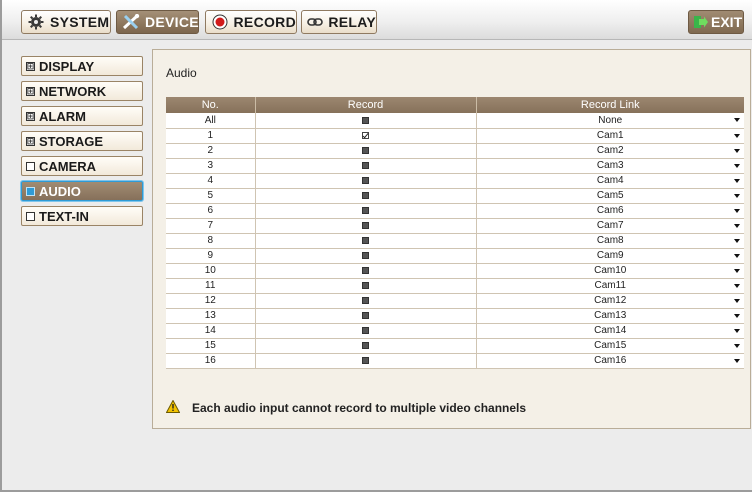 The height and width of the screenshot is (492, 752). What do you see at coordinates (211, 136) in the screenshot?
I see `channel-number: 1` at bounding box center [211, 136].